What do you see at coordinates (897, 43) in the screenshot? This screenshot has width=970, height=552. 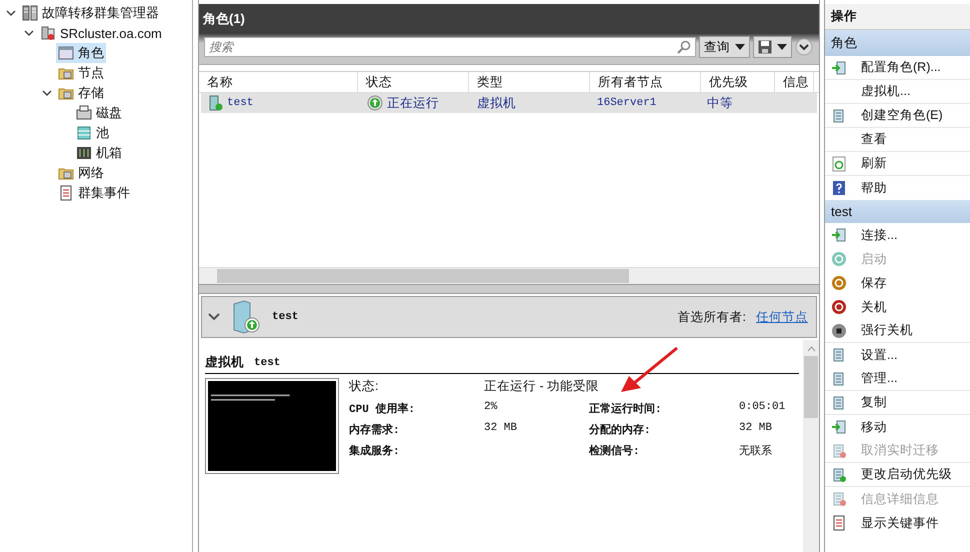 I see `section-header: 角色` at bounding box center [897, 43].